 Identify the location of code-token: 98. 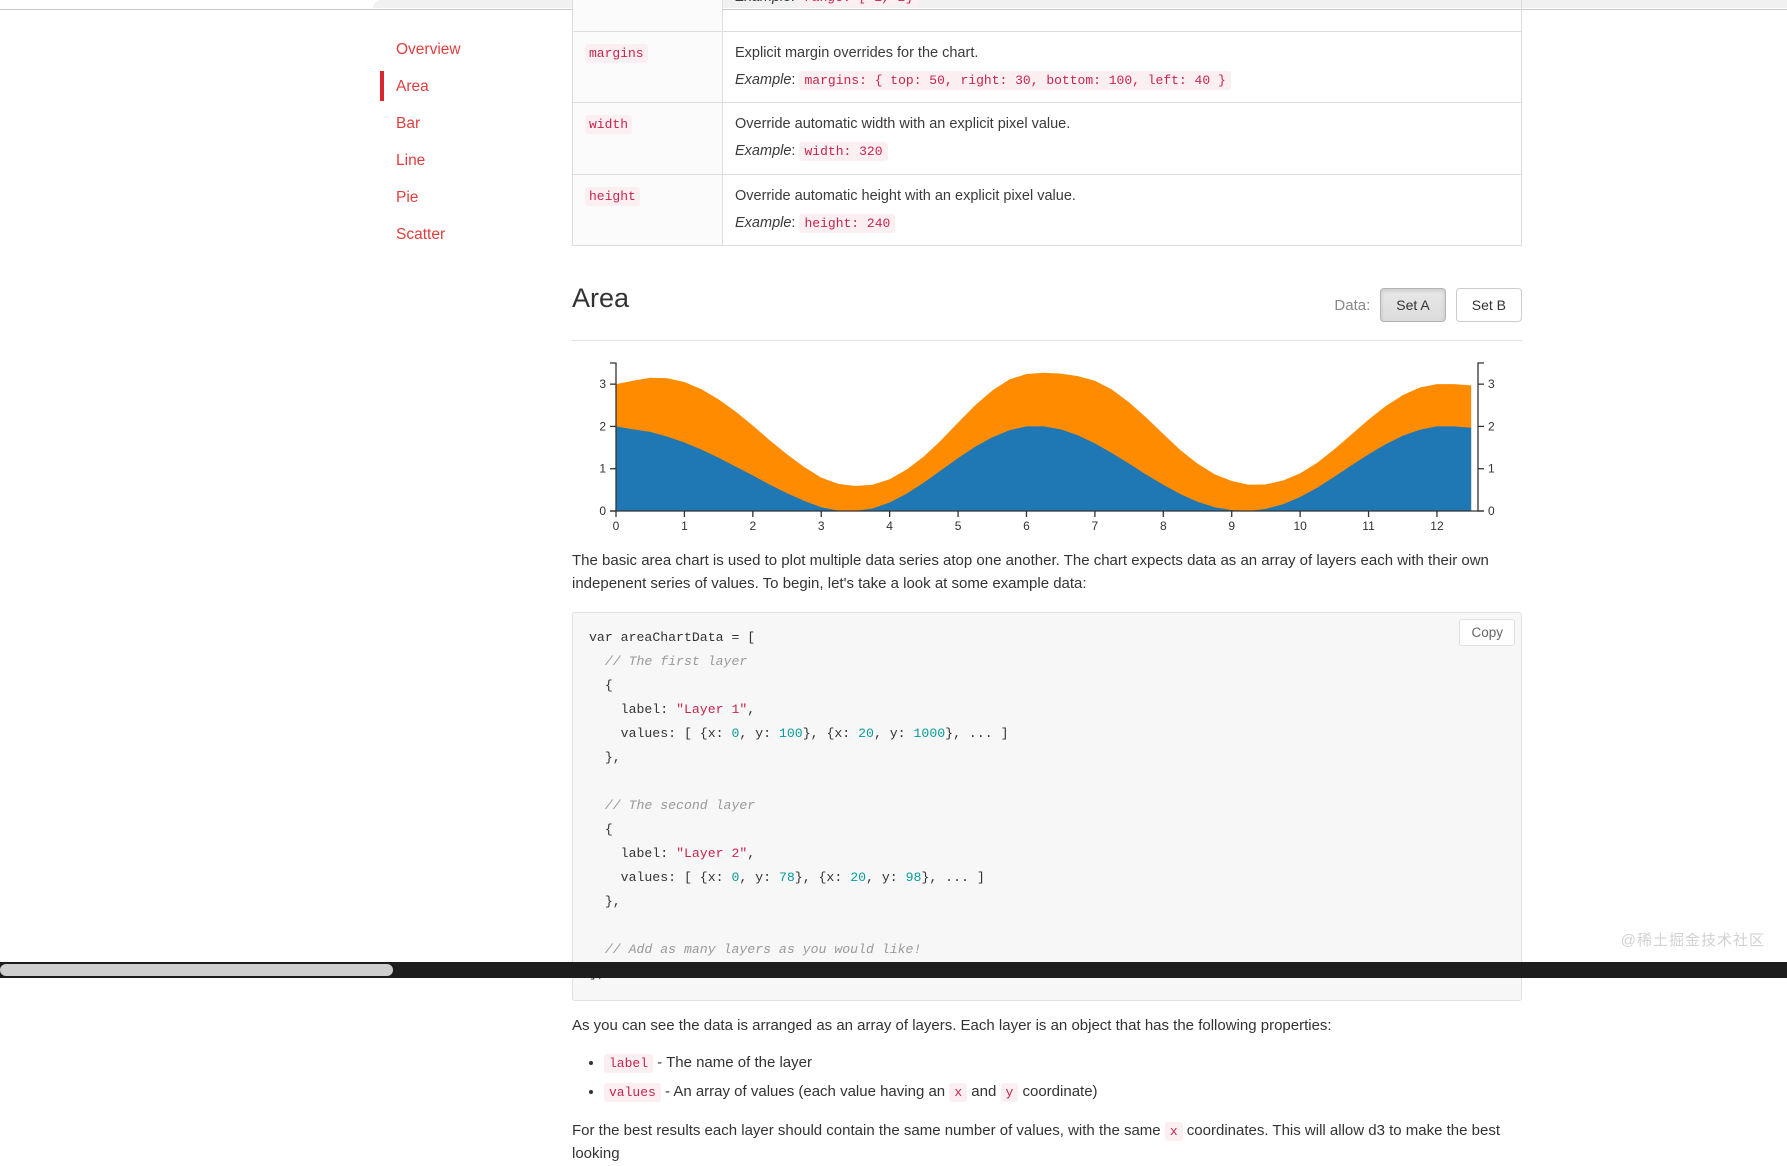
(913, 877).